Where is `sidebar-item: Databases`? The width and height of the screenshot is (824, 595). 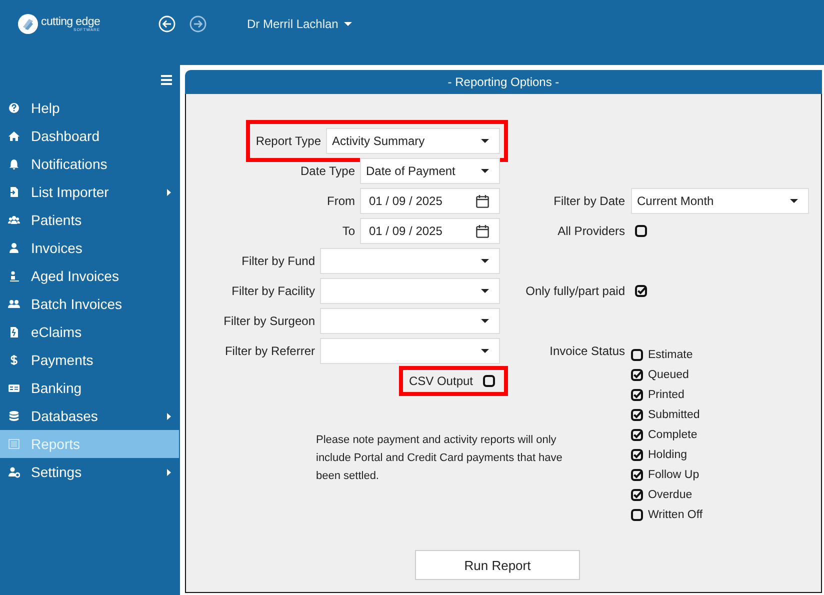
sidebar-item: Databases is located at coordinates (89, 416).